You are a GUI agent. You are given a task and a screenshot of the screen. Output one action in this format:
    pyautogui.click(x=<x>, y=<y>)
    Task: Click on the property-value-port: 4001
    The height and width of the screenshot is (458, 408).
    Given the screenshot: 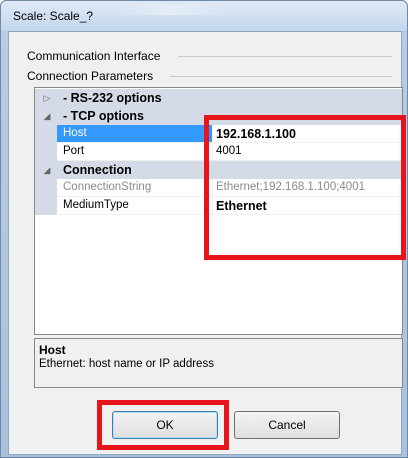 What is the action you would take?
    pyautogui.click(x=307, y=152)
    